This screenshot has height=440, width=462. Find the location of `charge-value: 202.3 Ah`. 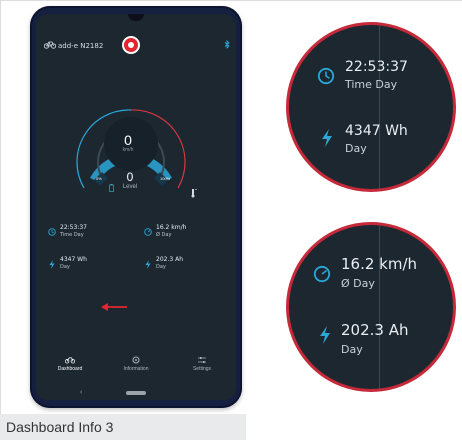

charge-value: 202.3 Ah is located at coordinates (169, 259).